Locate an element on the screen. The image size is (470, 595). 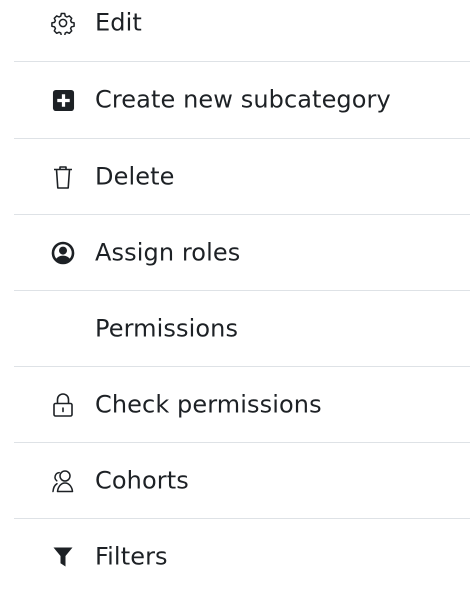
filter-icon is located at coordinates (63, 557).